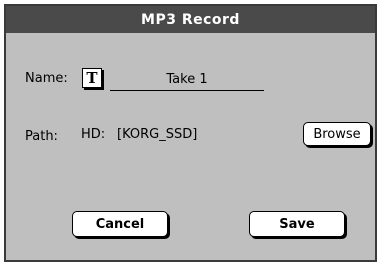  I want to click on path-value: [KORG_SSD], so click(157, 134).